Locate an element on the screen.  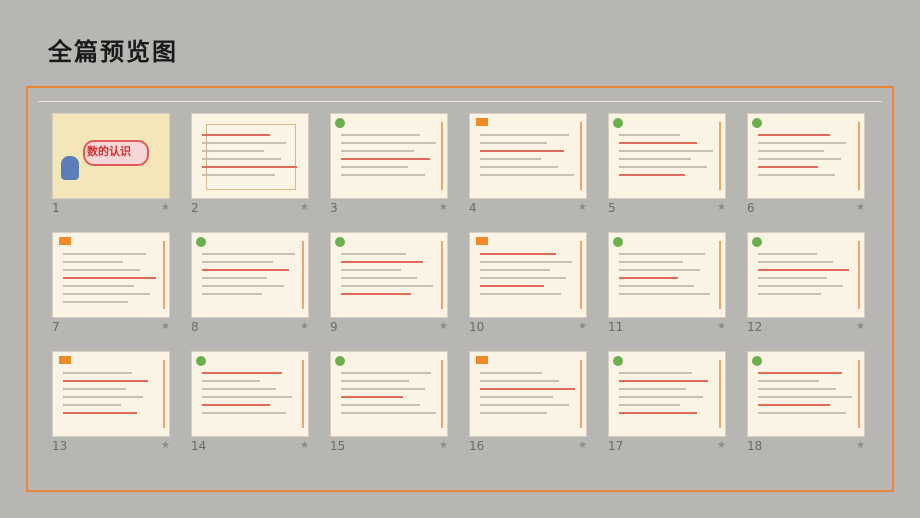
slide-thumbnail: 2 ★ is located at coordinates (250, 166).